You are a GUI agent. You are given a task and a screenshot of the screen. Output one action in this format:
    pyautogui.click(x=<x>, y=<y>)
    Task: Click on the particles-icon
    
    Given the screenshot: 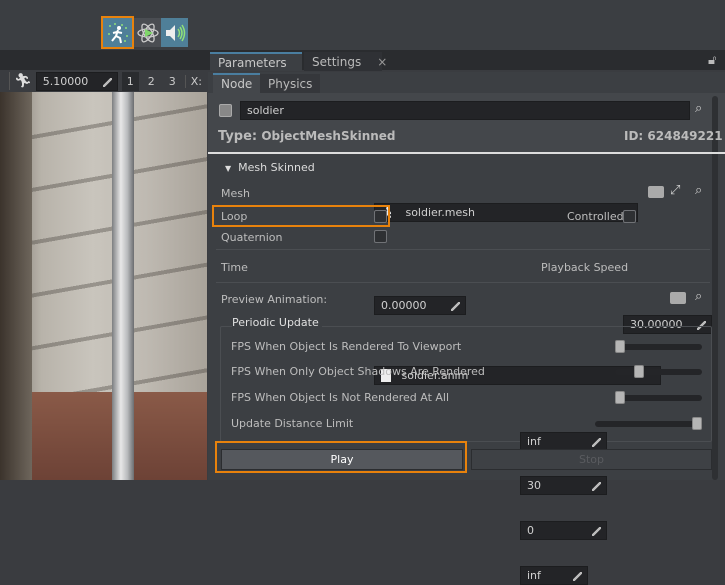 What is the action you would take?
    pyautogui.click(x=117, y=32)
    